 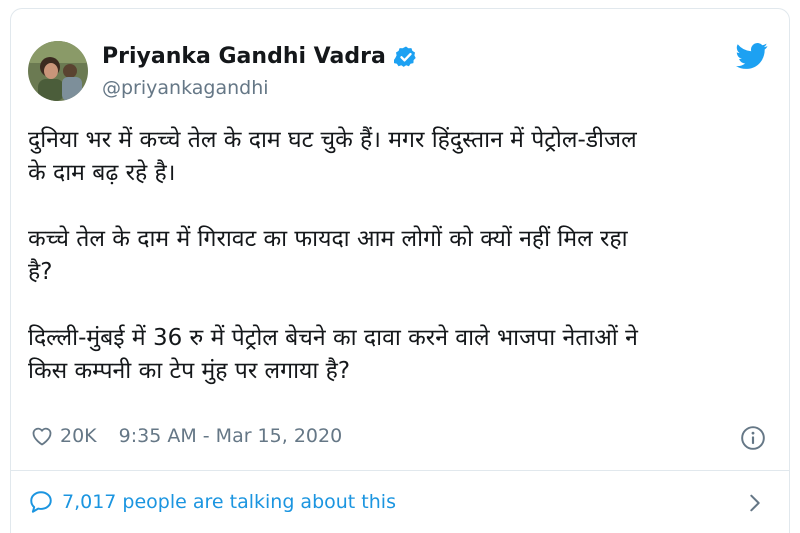 What do you see at coordinates (42, 436) in the screenshot?
I see `heart-icon` at bounding box center [42, 436].